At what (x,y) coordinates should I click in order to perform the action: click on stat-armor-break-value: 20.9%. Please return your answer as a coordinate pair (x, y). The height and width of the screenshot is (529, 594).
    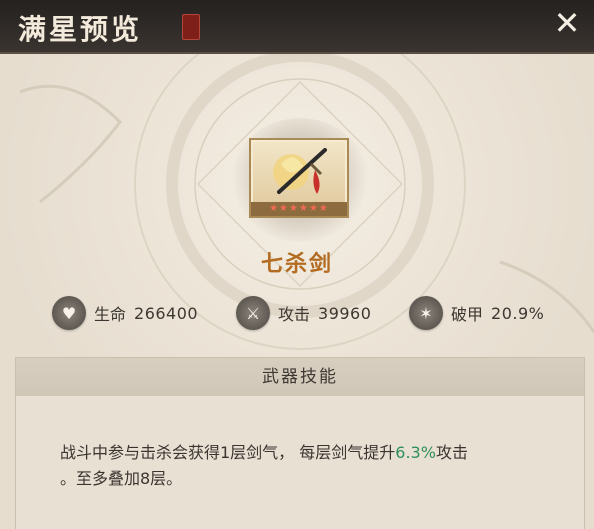
    Looking at the image, I should click on (518, 313).